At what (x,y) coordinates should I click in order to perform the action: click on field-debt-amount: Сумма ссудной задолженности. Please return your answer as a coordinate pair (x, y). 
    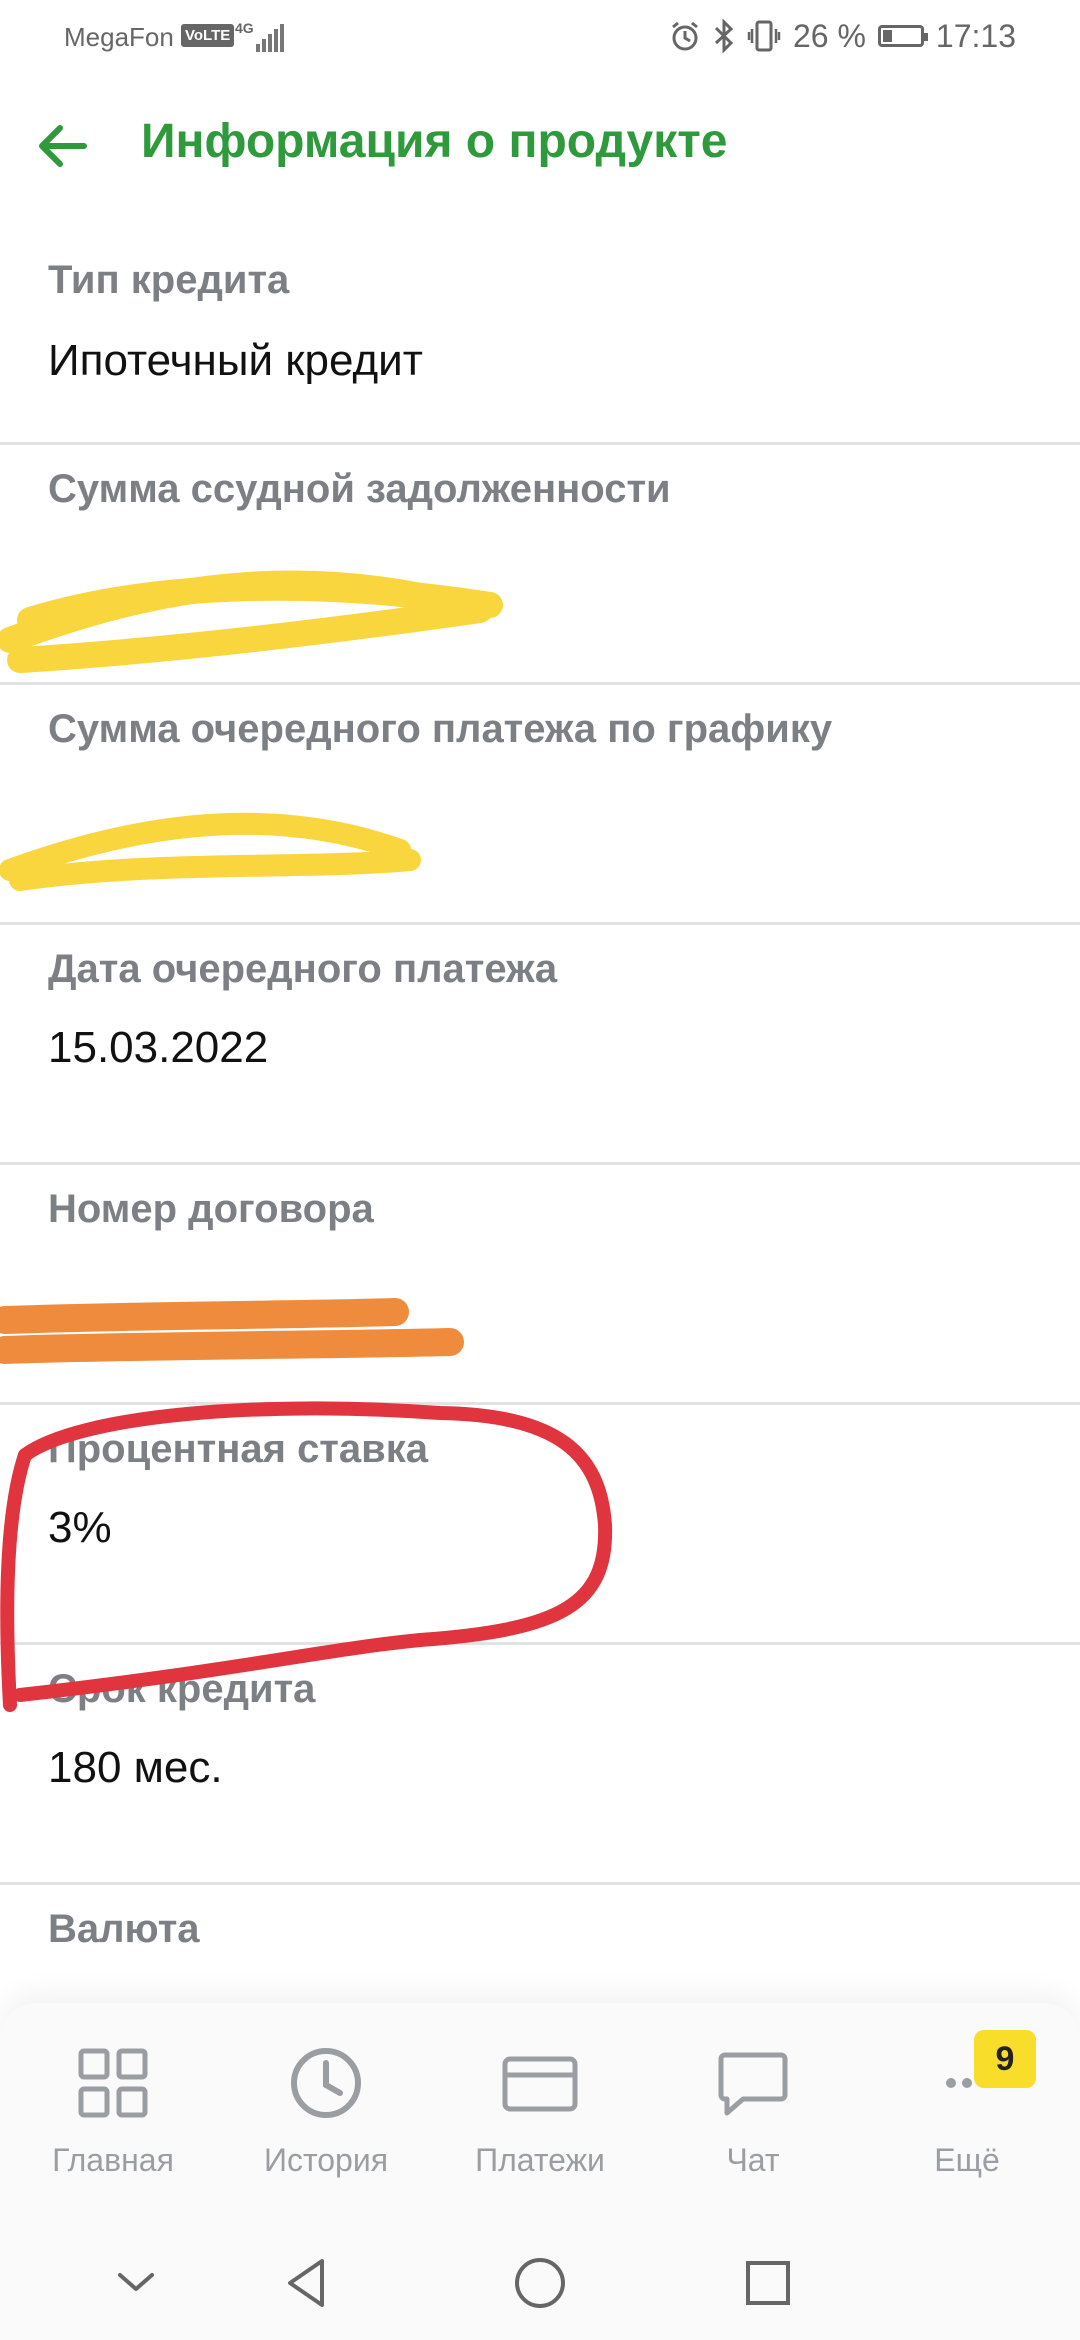
    Looking at the image, I should click on (540, 565).